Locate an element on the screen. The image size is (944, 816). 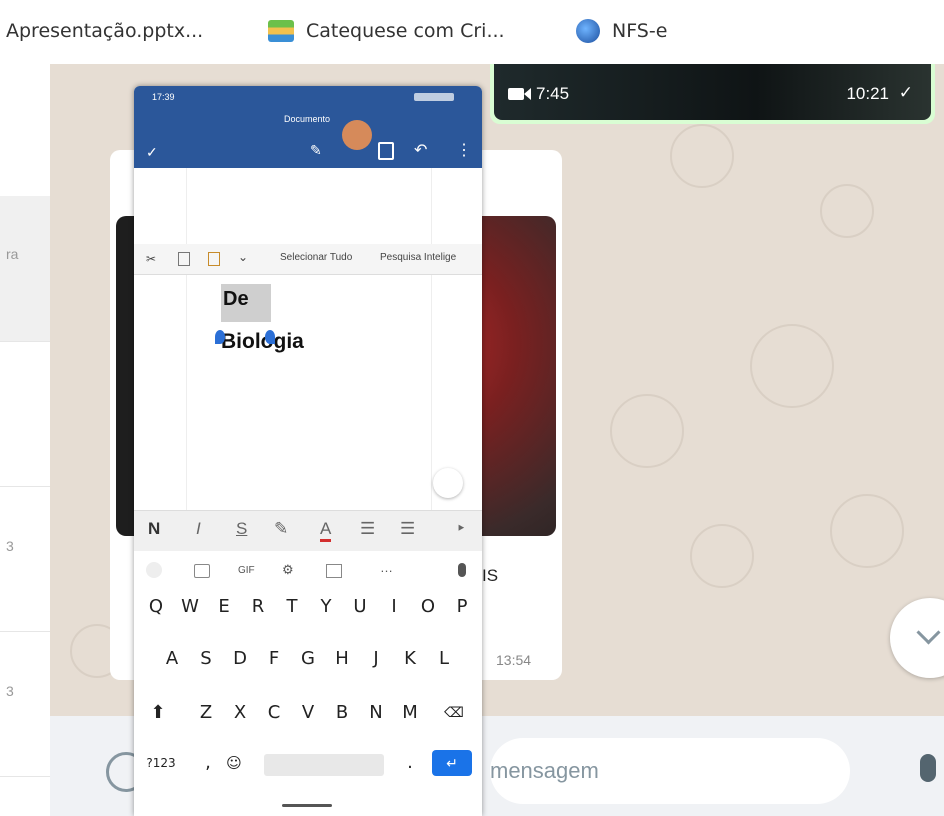
globe-icon is located at coordinates (588, 31).